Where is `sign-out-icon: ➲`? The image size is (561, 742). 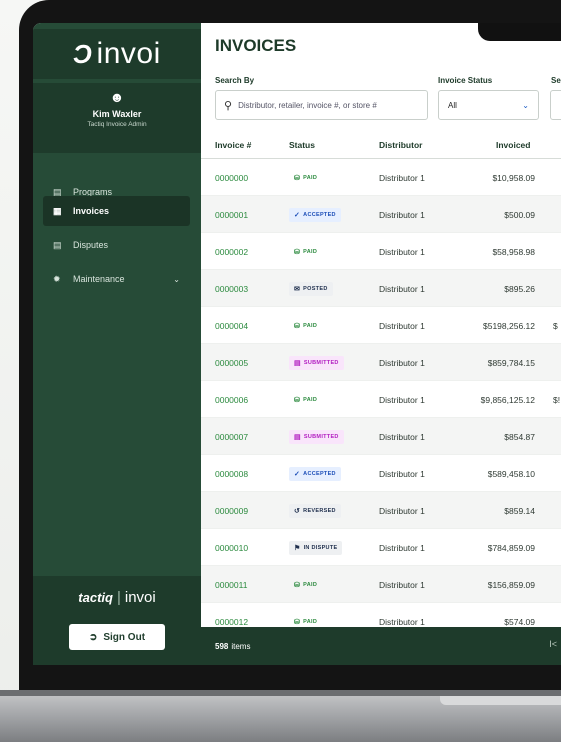
sign-out-icon: ➲ is located at coordinates (93, 637).